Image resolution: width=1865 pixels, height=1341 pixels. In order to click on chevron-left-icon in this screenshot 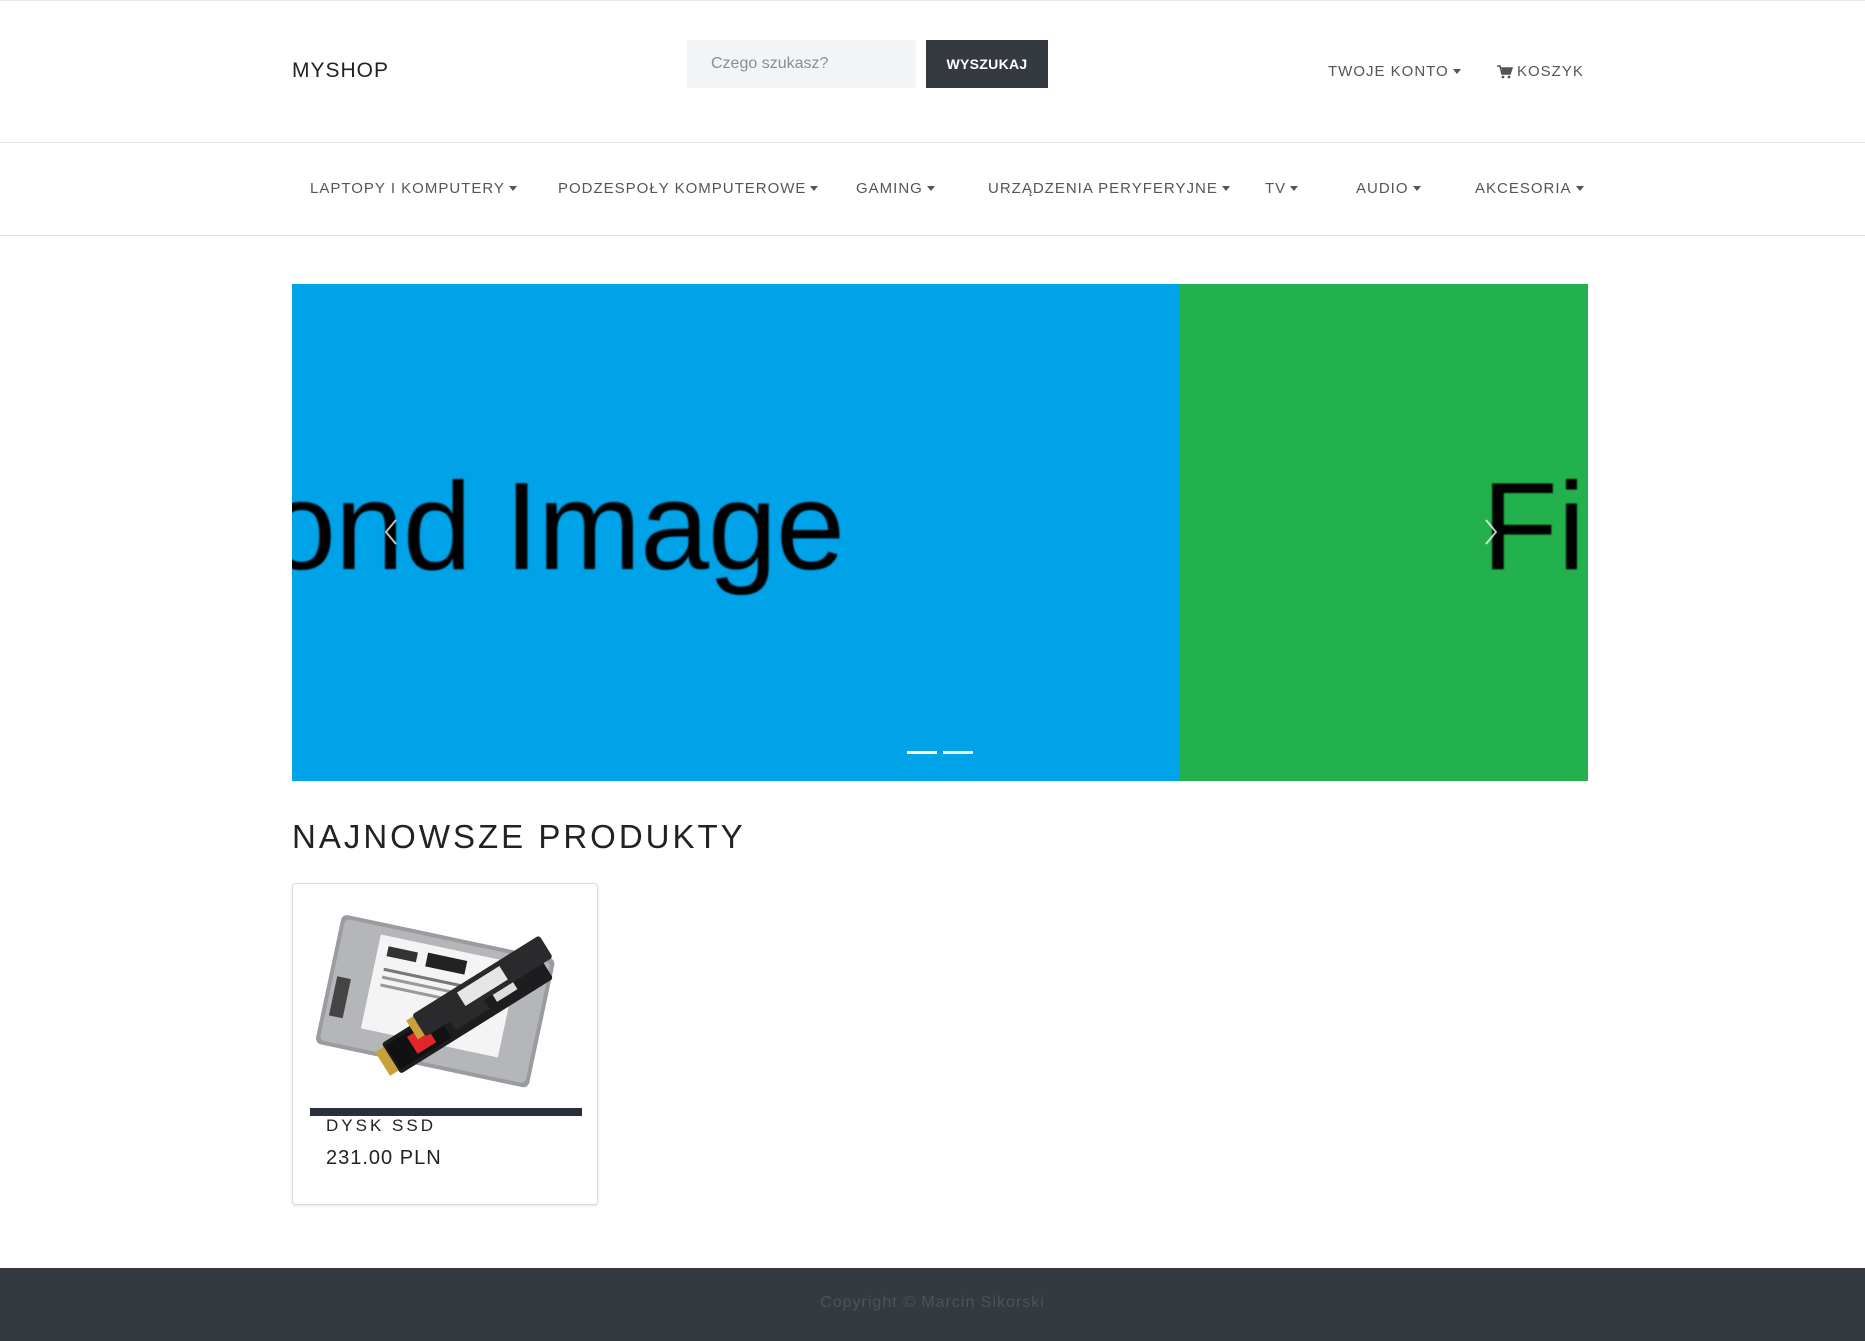, I will do `click(390, 532)`.